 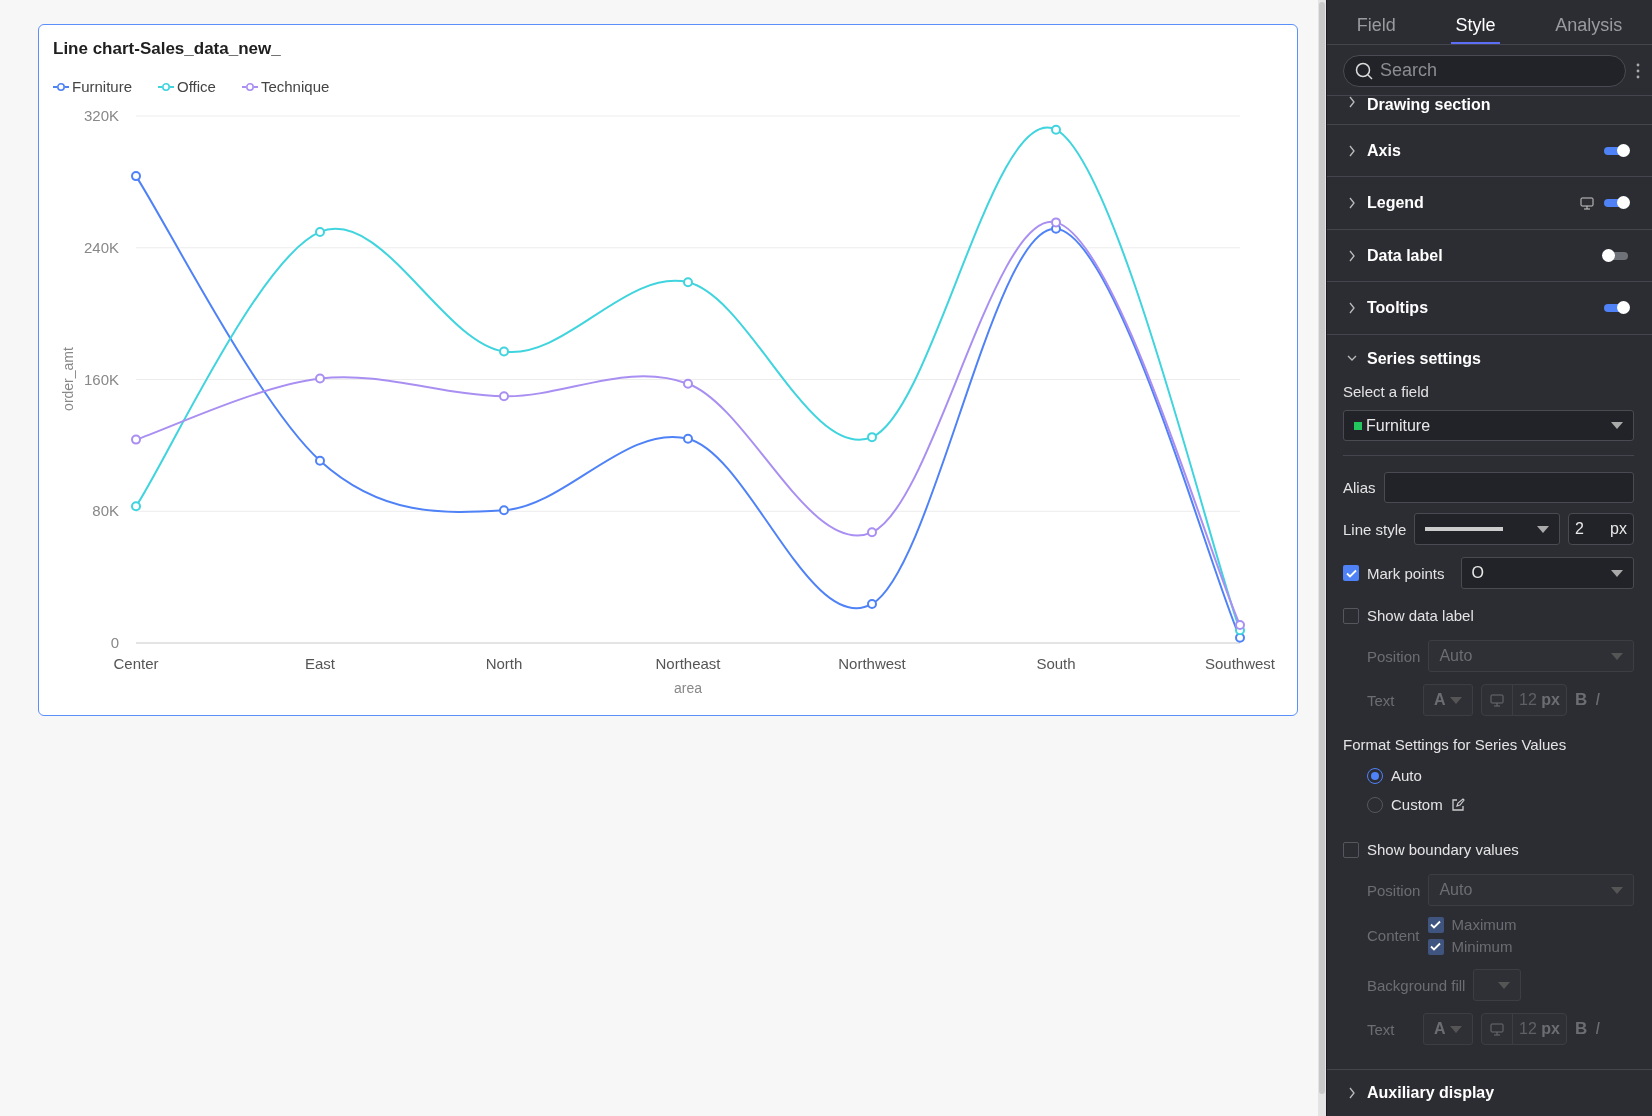 What do you see at coordinates (1489, 1092) in the screenshot?
I see `section-header: Auxiliary display` at bounding box center [1489, 1092].